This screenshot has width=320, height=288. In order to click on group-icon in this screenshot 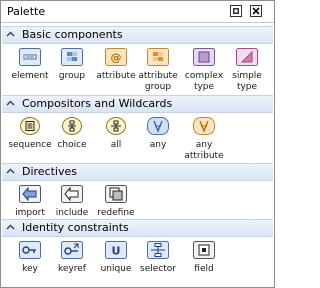, I will do `click(72, 57)`.